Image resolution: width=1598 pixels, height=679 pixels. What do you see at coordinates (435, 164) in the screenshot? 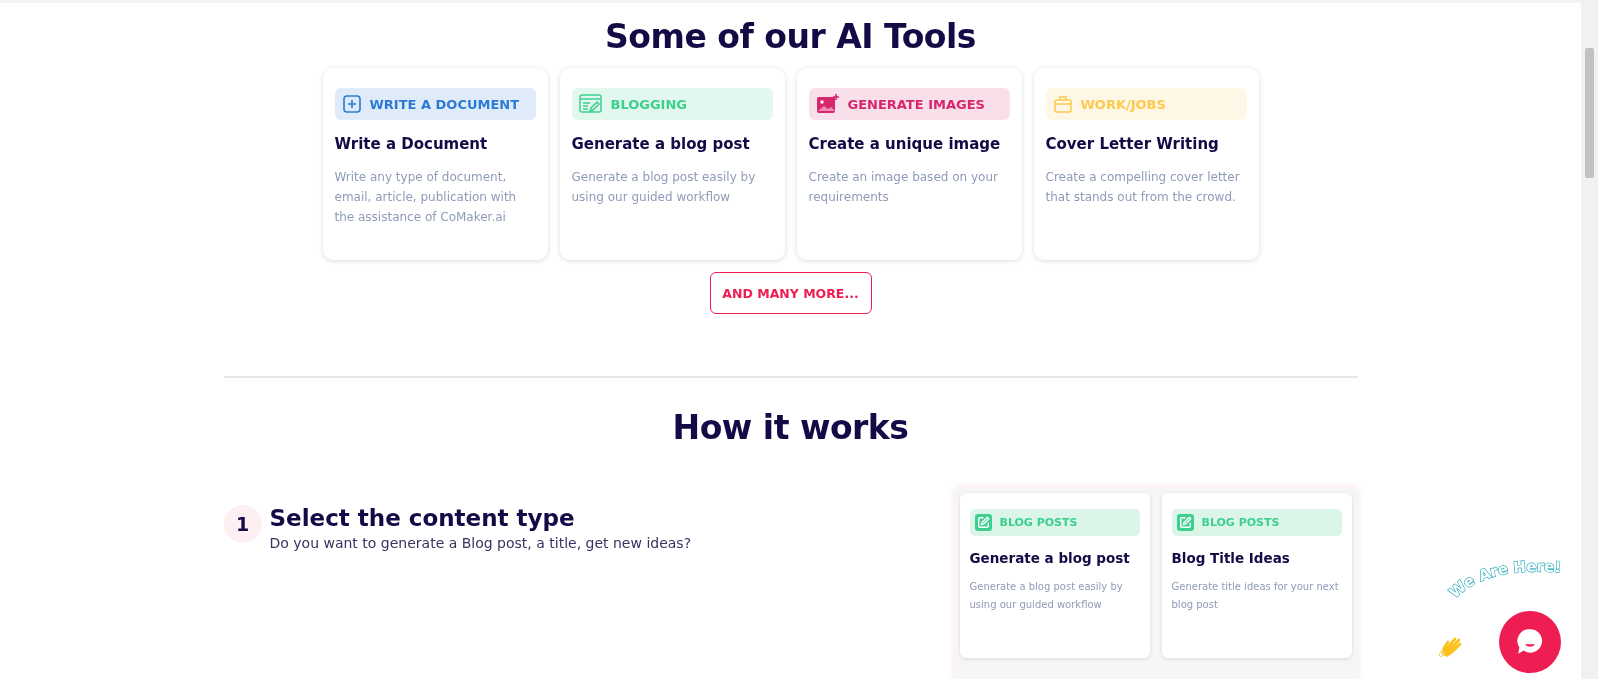
I see `tool-card: WRITE A DOCUMENT Write a Document Write any type of document, email, article, publication with the assistance of CoMaker.ai` at bounding box center [435, 164].